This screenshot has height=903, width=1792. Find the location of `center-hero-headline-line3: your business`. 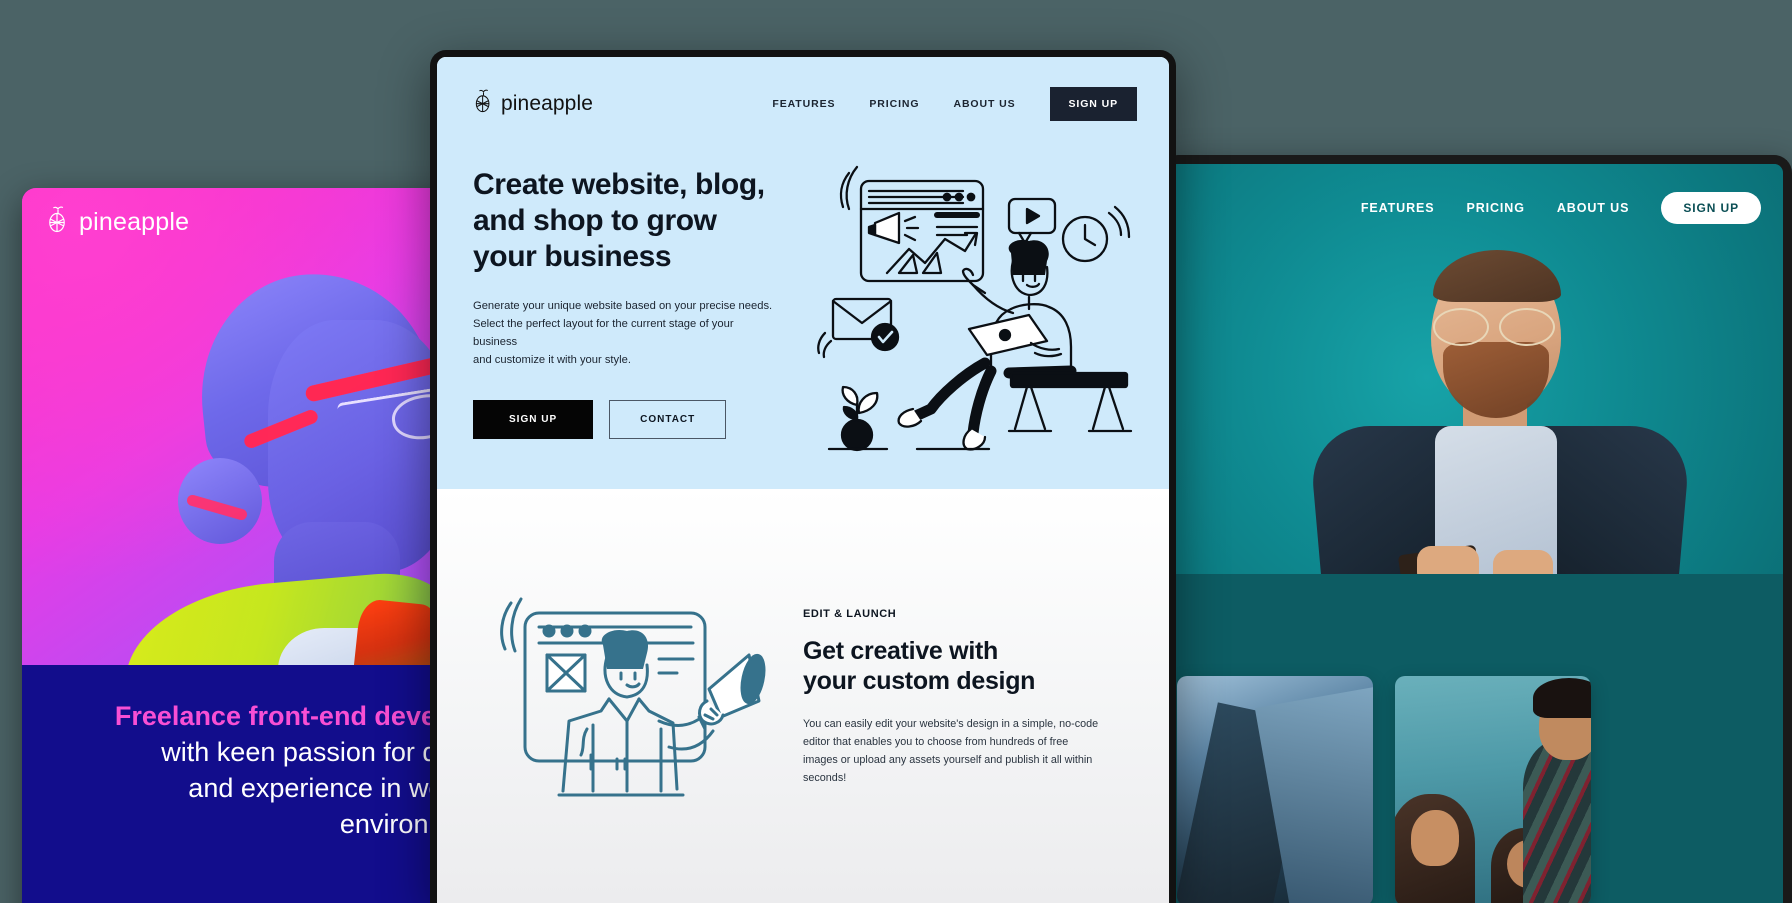

center-hero-headline-line3: your business is located at coordinates (572, 256).